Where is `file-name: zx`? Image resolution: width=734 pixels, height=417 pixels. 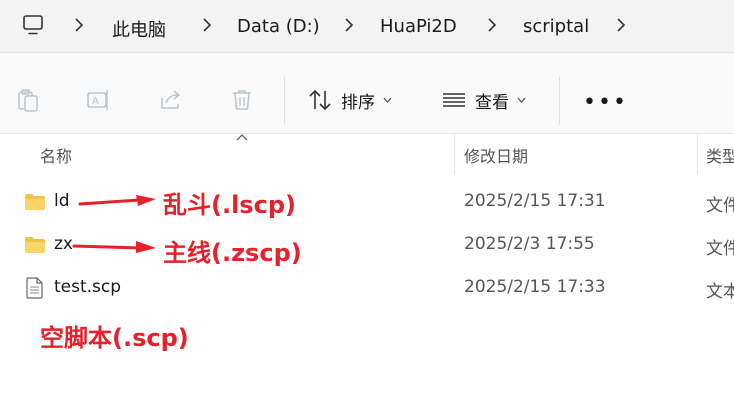
file-name: zx is located at coordinates (63, 244).